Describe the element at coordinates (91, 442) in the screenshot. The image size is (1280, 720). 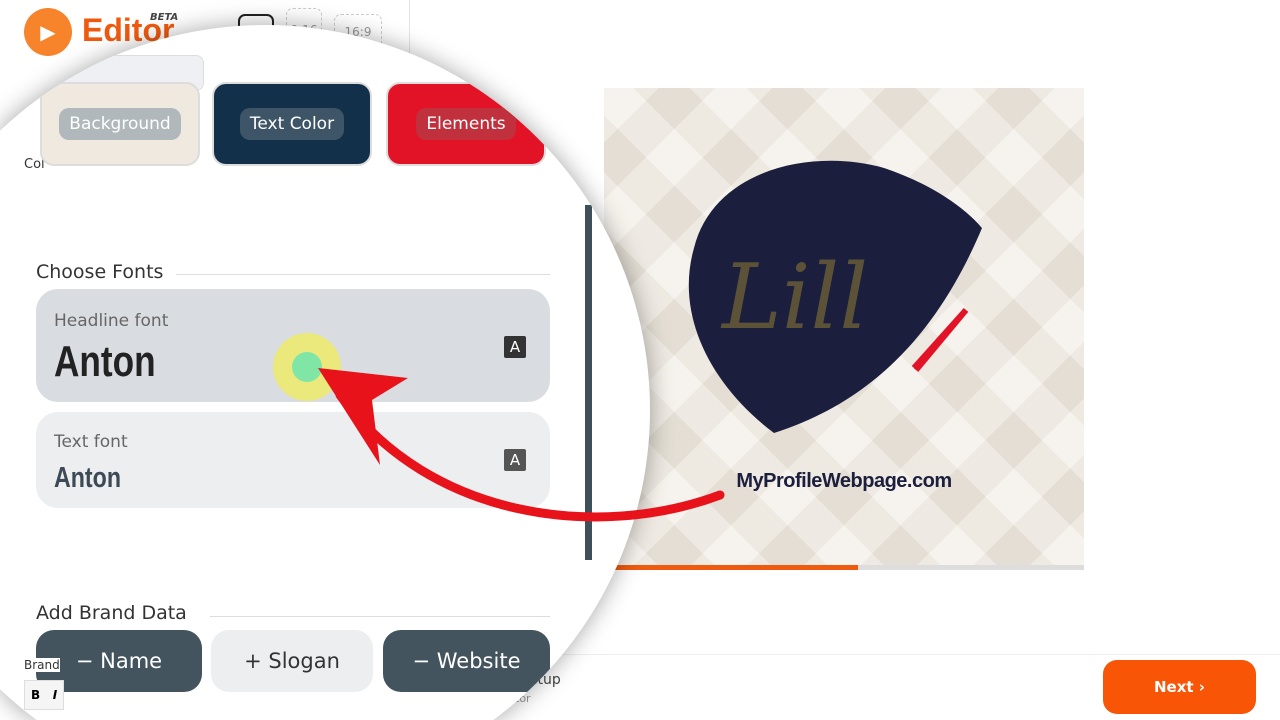
I see `text-font-label: Text font` at that location.